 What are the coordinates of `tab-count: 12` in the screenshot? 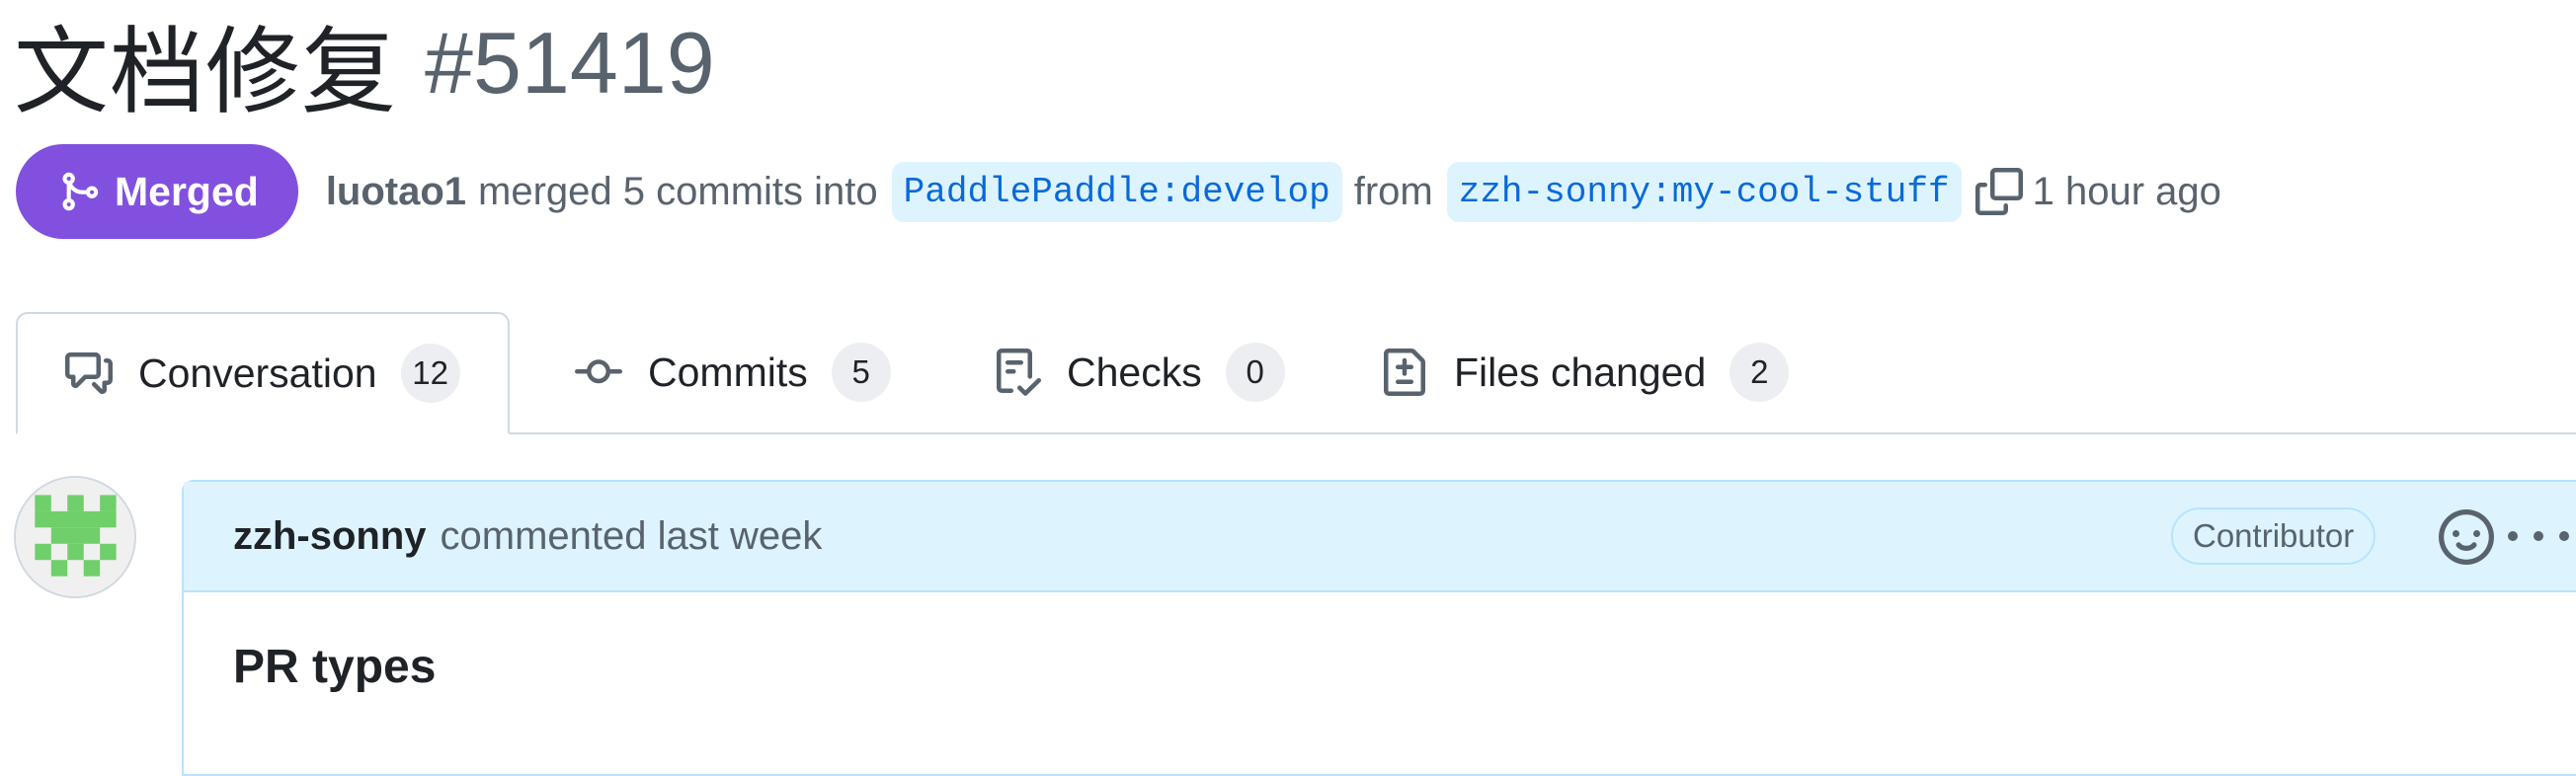 It's located at (430, 373).